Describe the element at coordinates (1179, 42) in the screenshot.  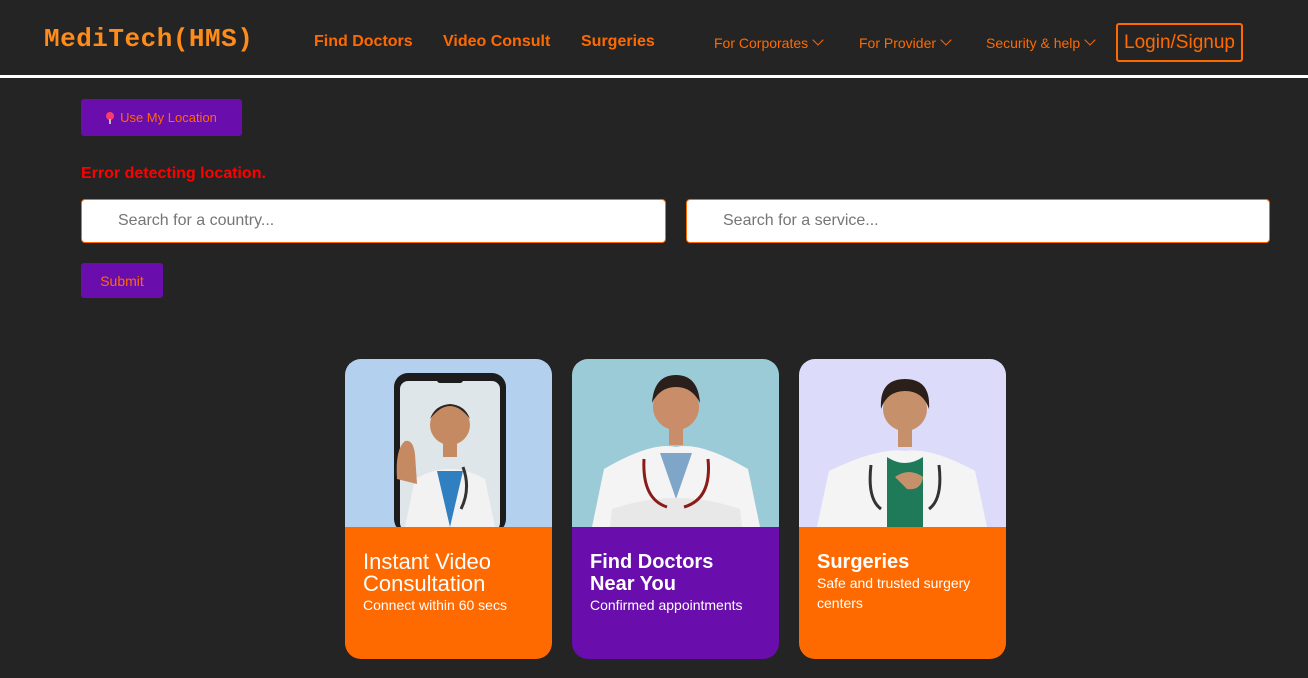
I see `login-signup-button: Login/Signup` at that location.